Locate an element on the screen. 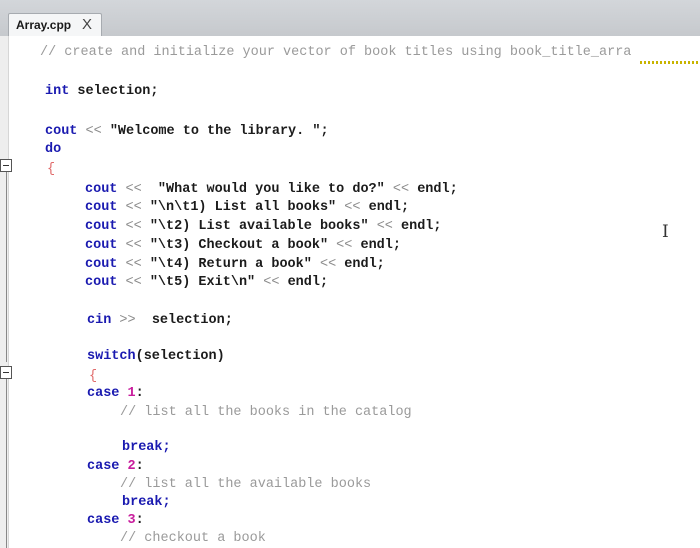 Image resolution: width=700 pixels, height=548 pixels. declaration-line: int selection; is located at coordinates (101, 92).